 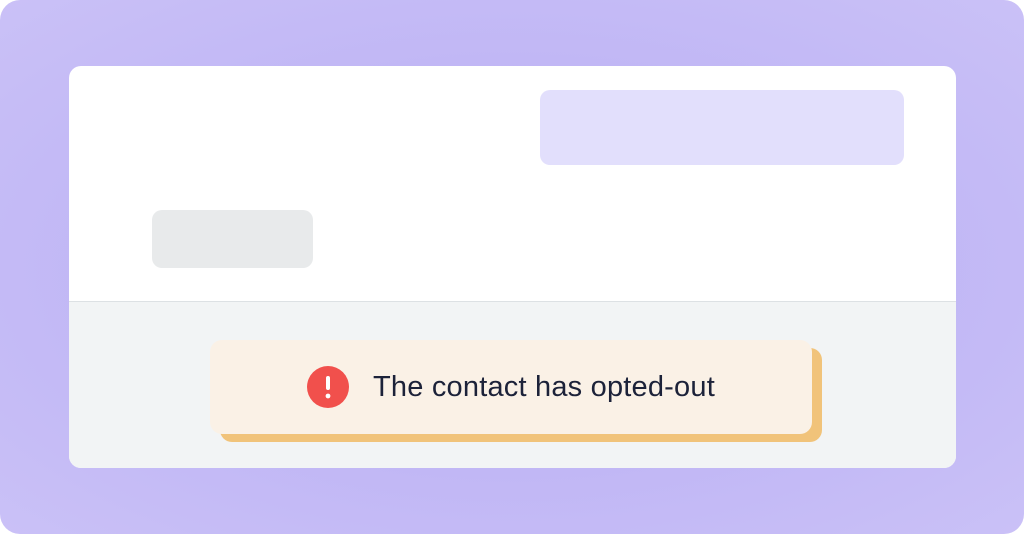 I want to click on incoming-message-bubble, so click(x=232, y=239).